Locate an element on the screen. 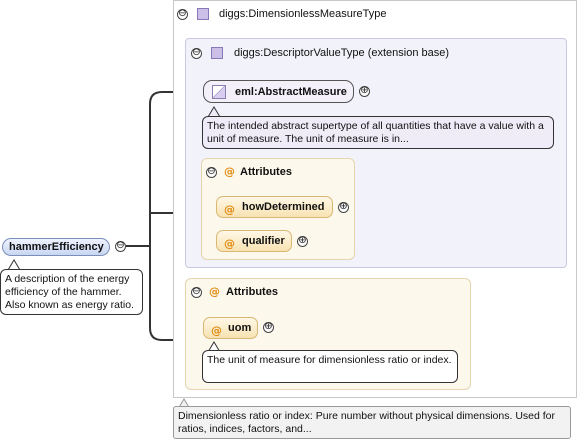  complex-type-icon is located at coordinates (203, 14).